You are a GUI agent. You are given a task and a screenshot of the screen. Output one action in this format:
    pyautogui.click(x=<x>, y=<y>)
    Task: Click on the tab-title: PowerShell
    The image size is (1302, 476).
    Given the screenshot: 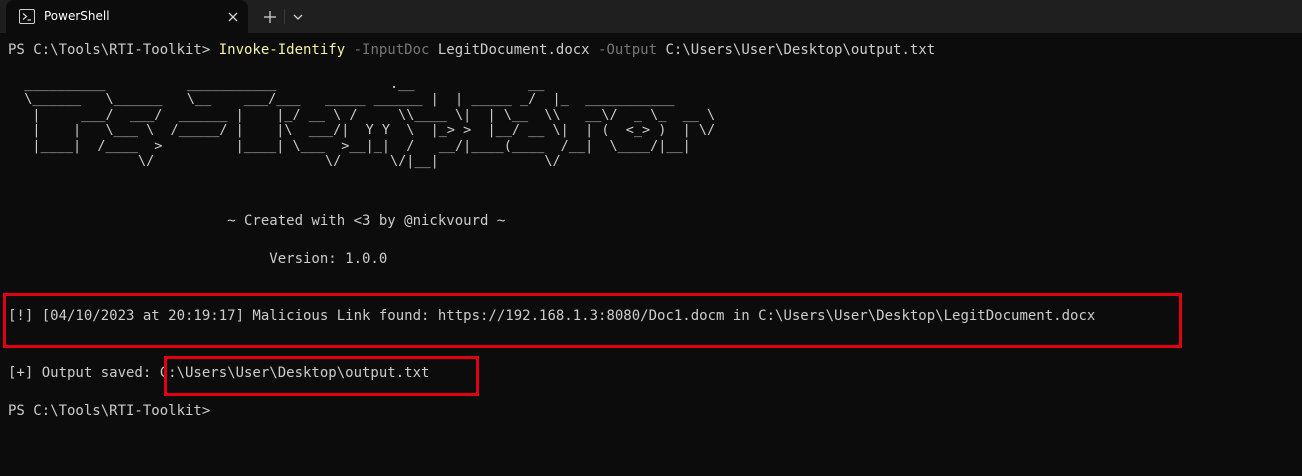 What is the action you would take?
    pyautogui.click(x=77, y=16)
    